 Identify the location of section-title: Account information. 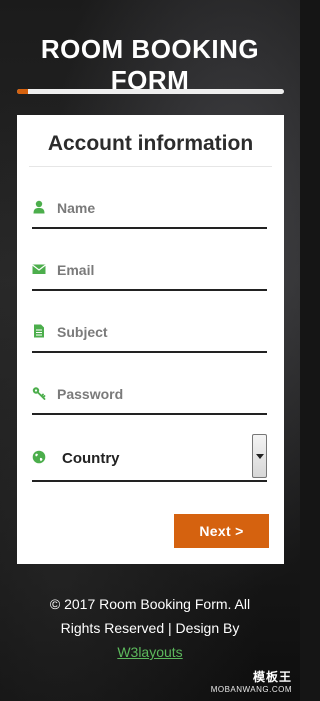
(150, 143).